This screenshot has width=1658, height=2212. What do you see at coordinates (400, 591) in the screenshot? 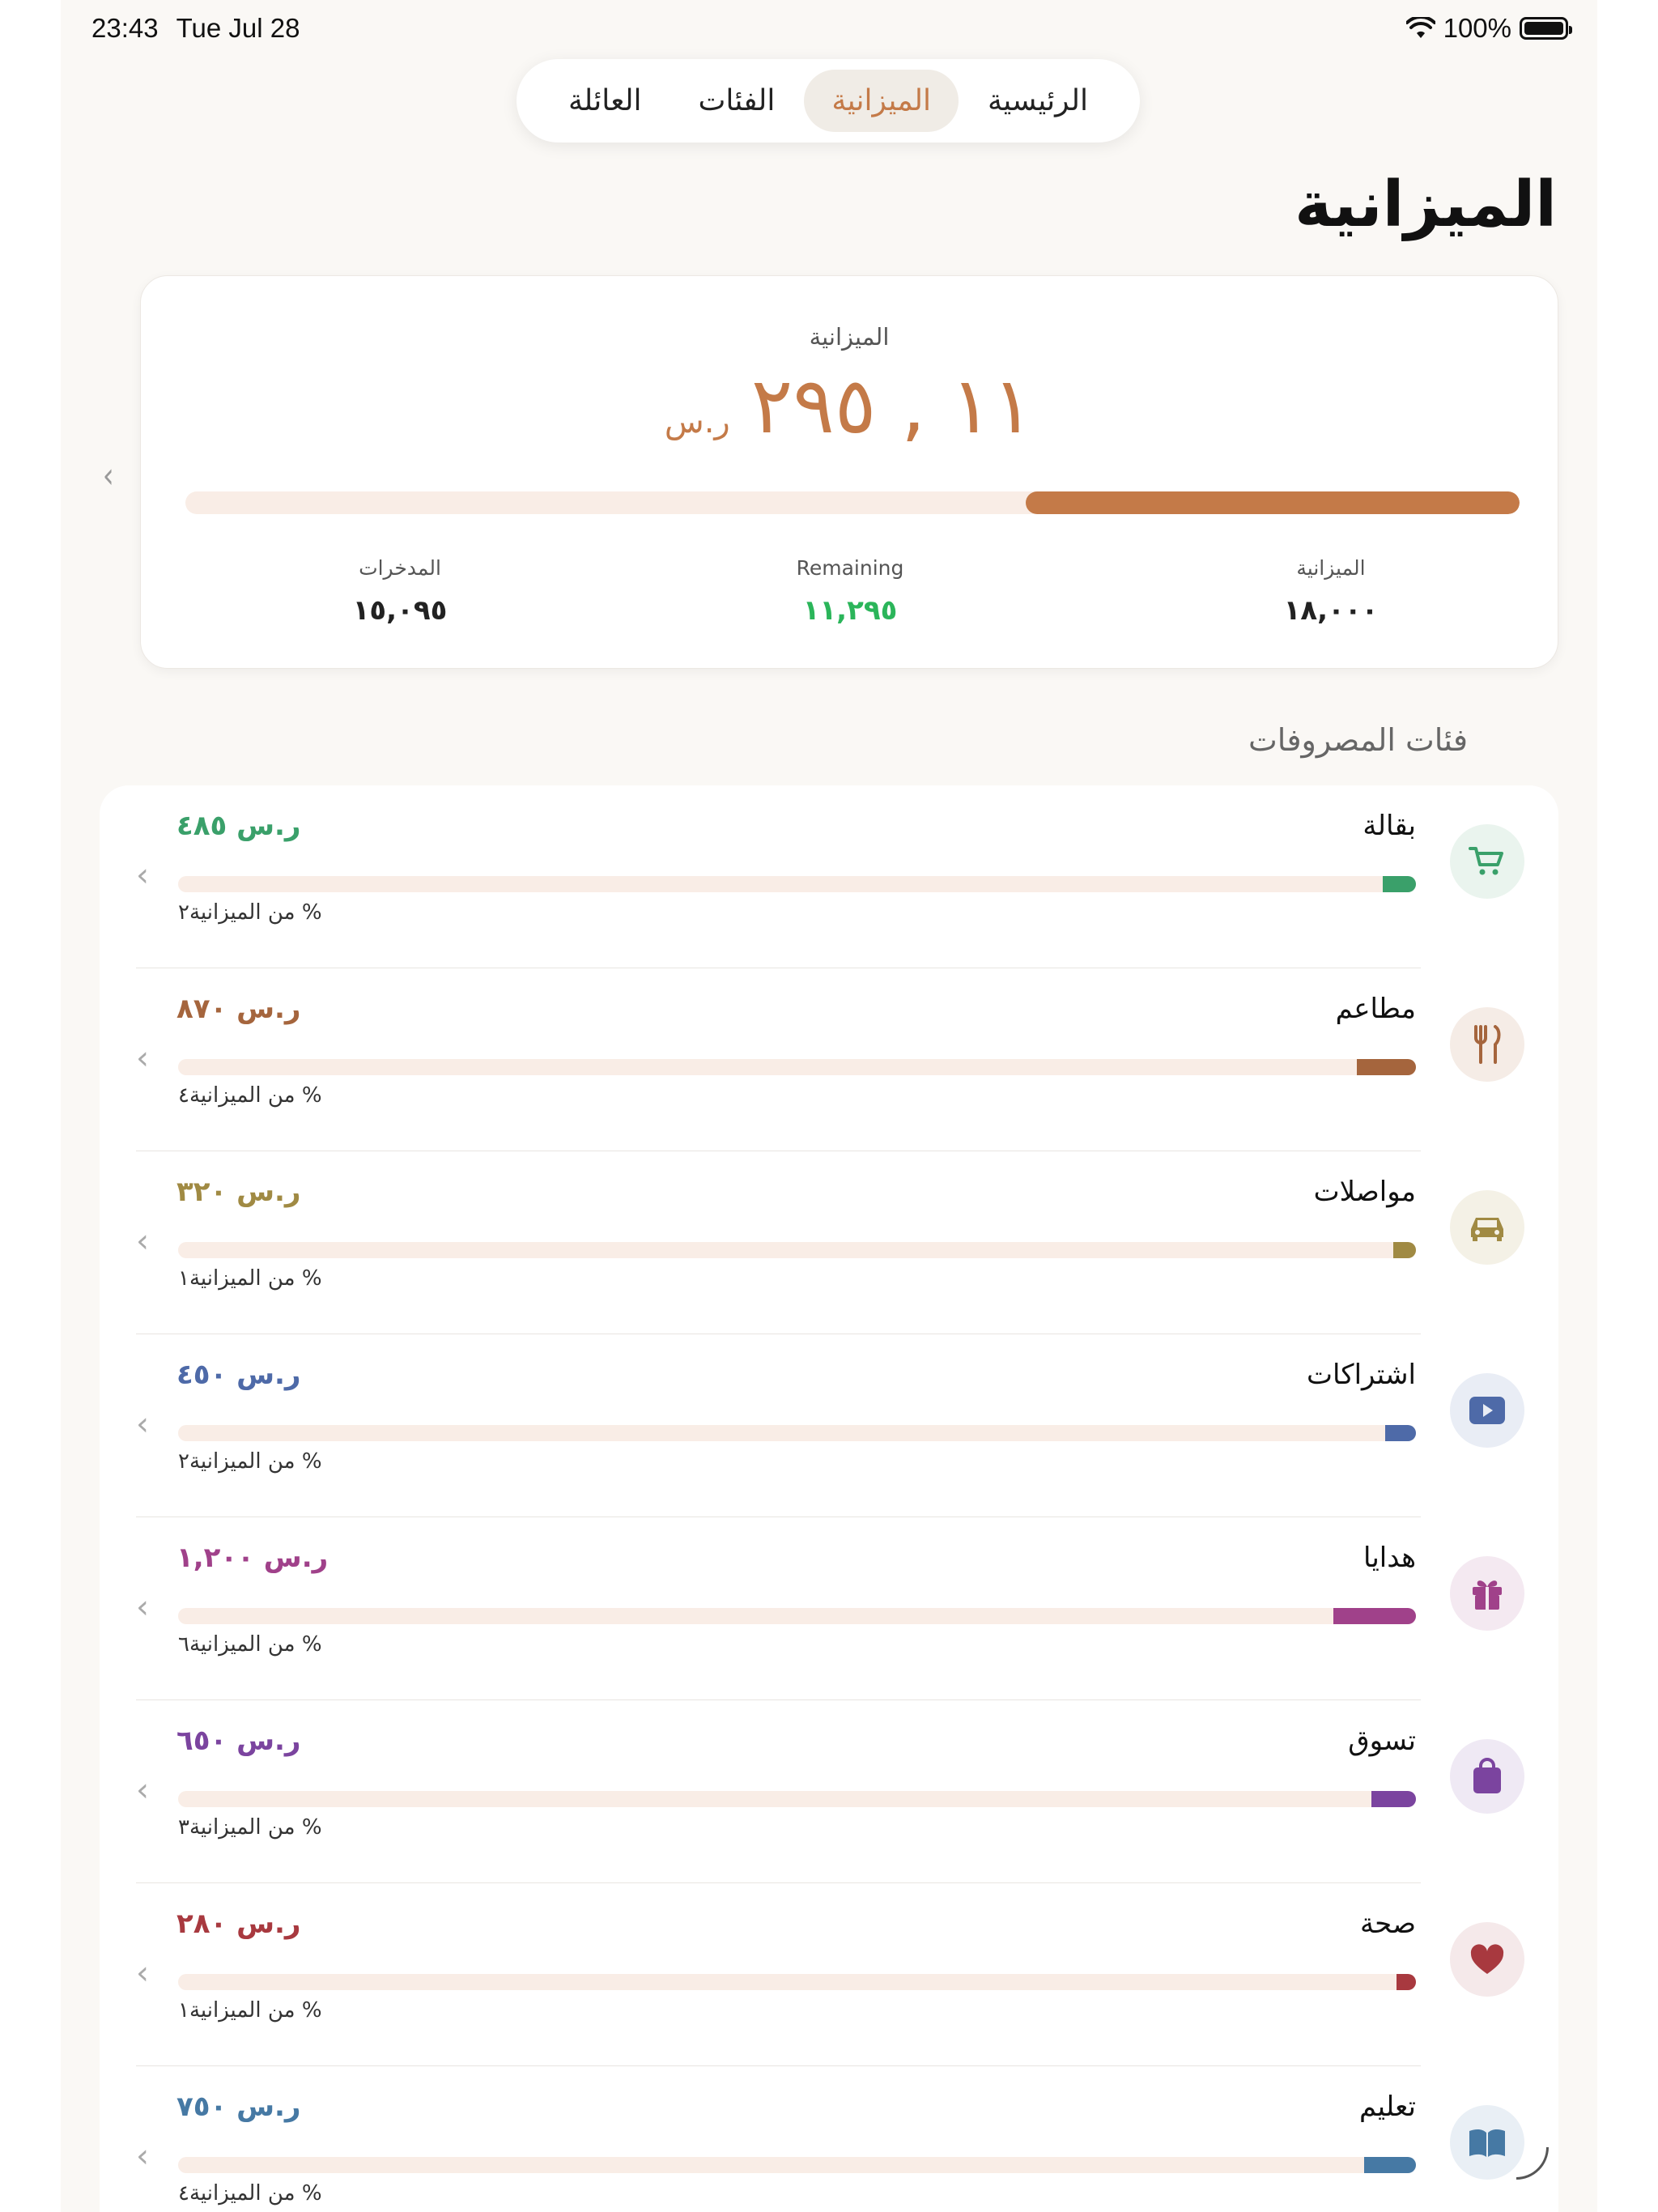
I see `stat-savings: المدخرات ١٥,٠٩٥` at bounding box center [400, 591].